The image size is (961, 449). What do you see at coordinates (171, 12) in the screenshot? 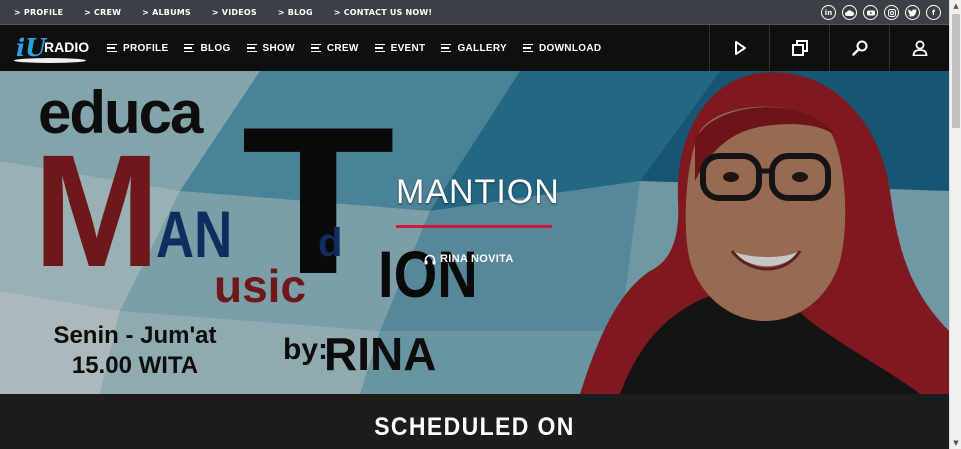
I see `top-link-label: ALBUMS` at bounding box center [171, 12].